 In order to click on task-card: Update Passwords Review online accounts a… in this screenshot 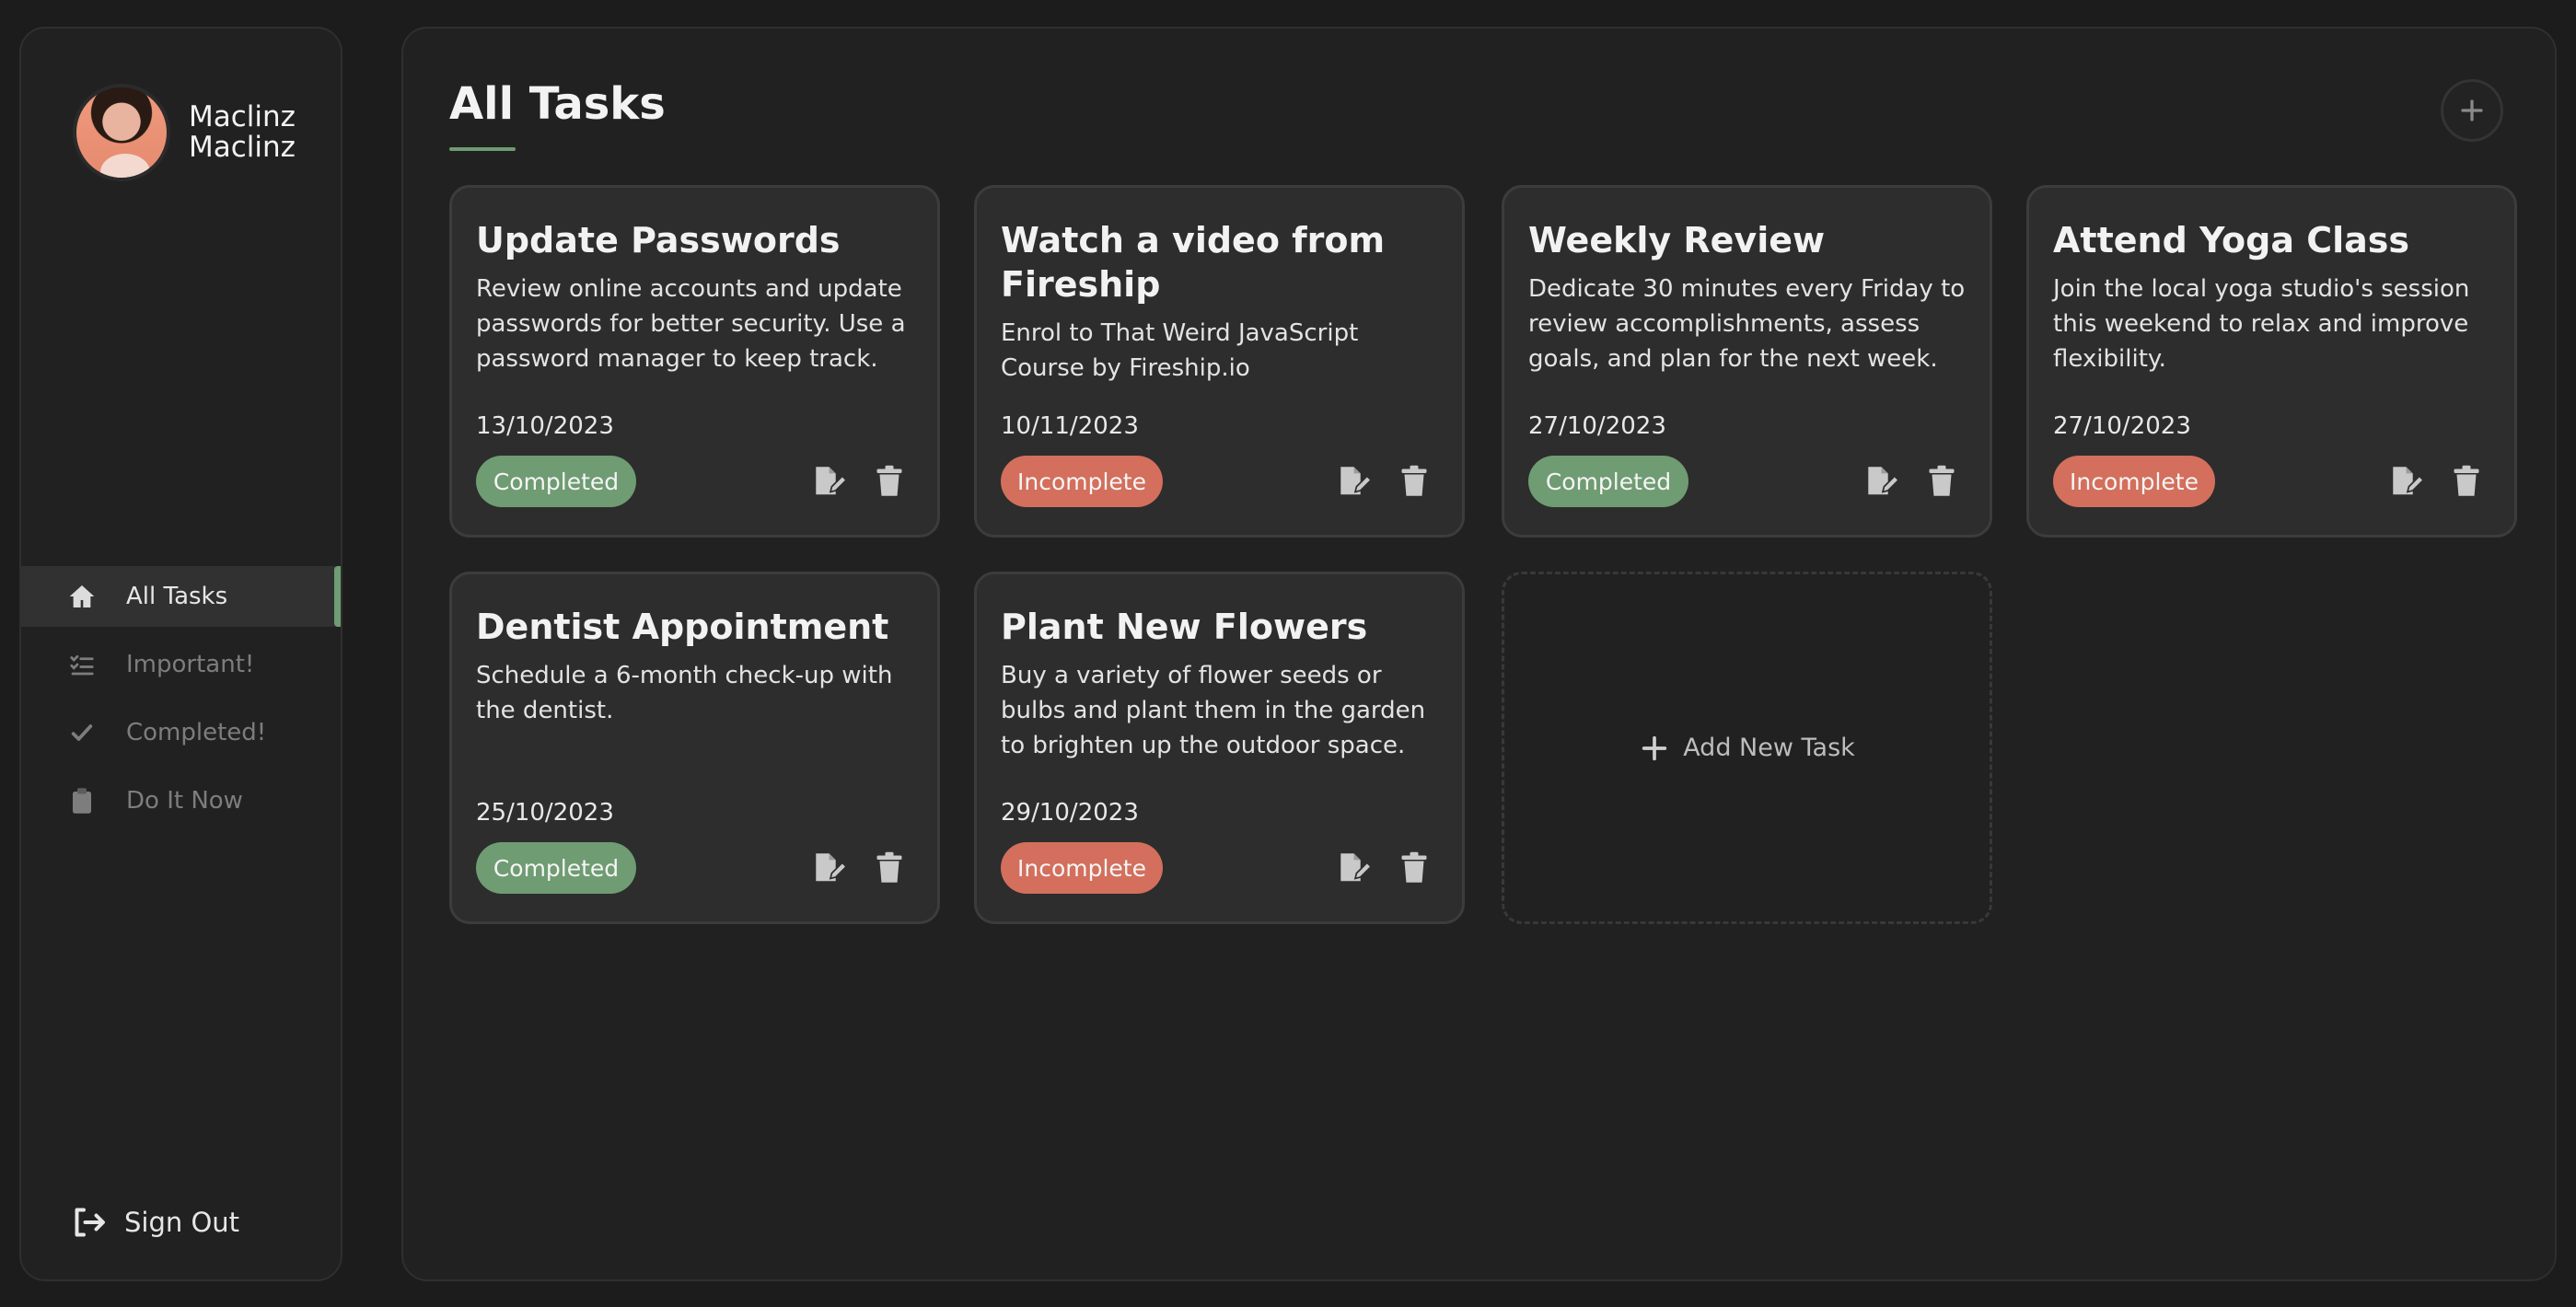, I will do `click(694, 362)`.